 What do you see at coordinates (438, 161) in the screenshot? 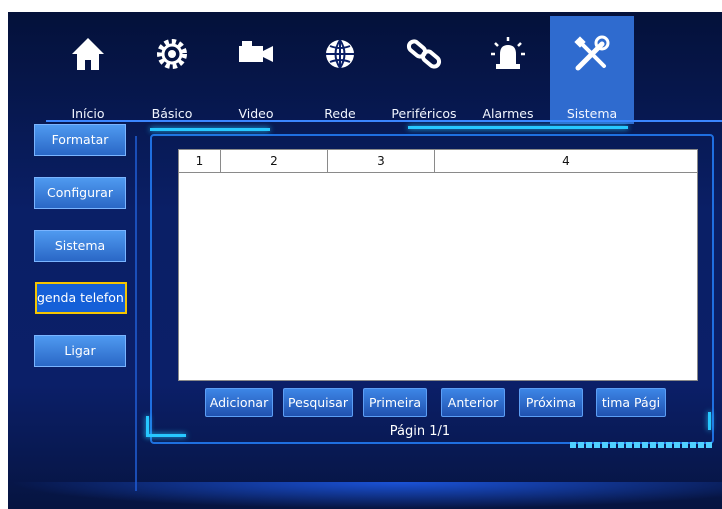
I see `table-header: 1 2 3 4` at bounding box center [438, 161].